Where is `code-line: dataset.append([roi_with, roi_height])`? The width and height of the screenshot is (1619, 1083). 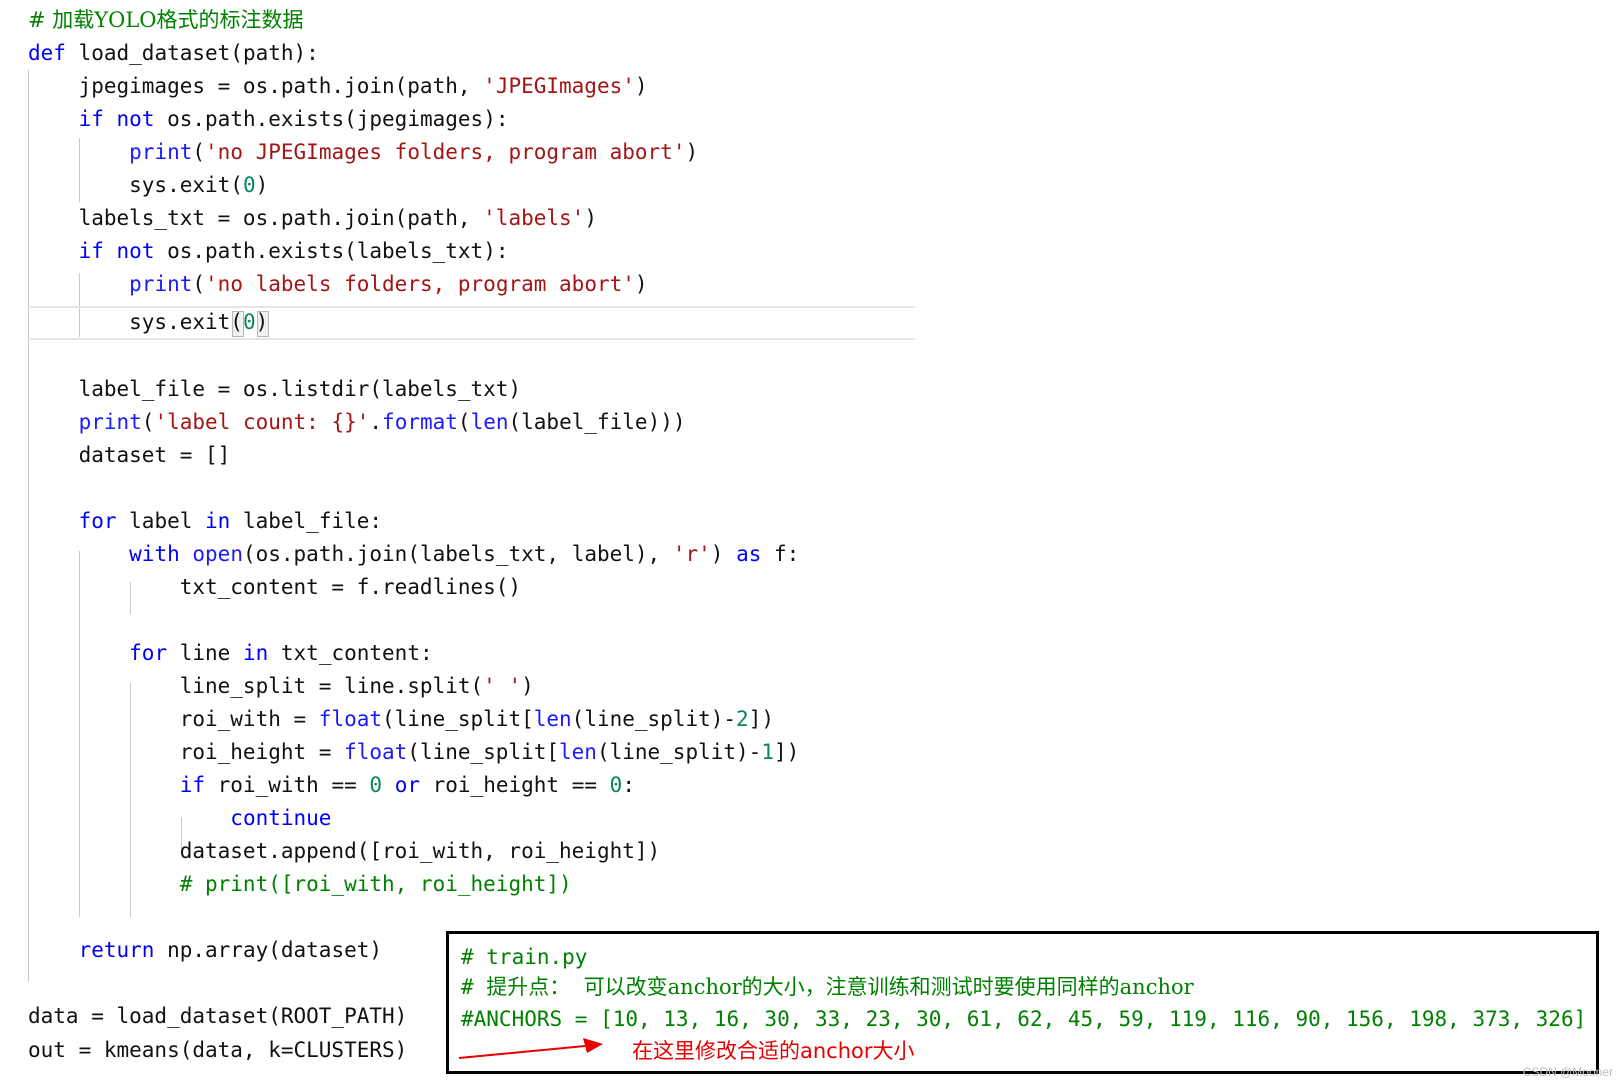
code-line: dataset.append([roi_with, roi_height]) is located at coordinates (344, 851).